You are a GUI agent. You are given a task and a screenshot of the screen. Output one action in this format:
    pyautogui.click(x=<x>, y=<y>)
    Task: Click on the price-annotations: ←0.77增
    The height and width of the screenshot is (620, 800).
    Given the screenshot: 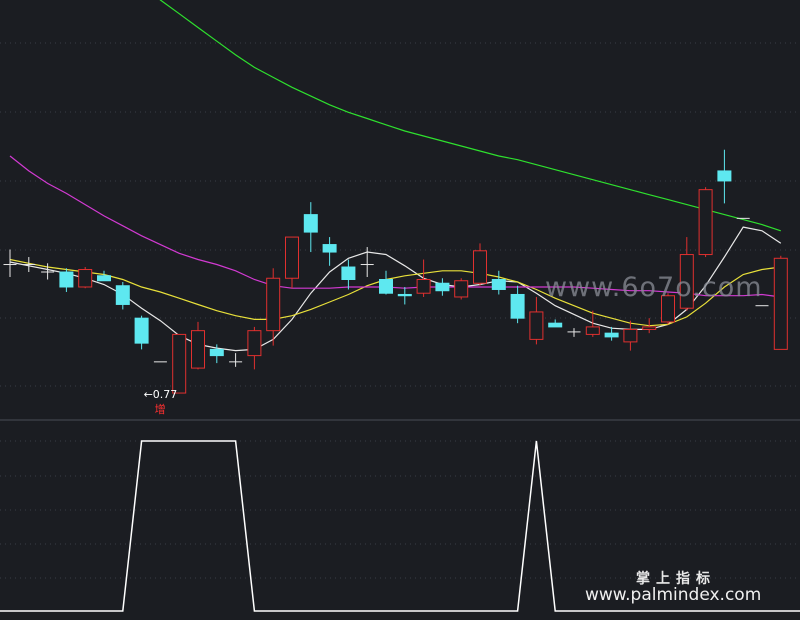 What is the action you would take?
    pyautogui.click(x=161, y=402)
    